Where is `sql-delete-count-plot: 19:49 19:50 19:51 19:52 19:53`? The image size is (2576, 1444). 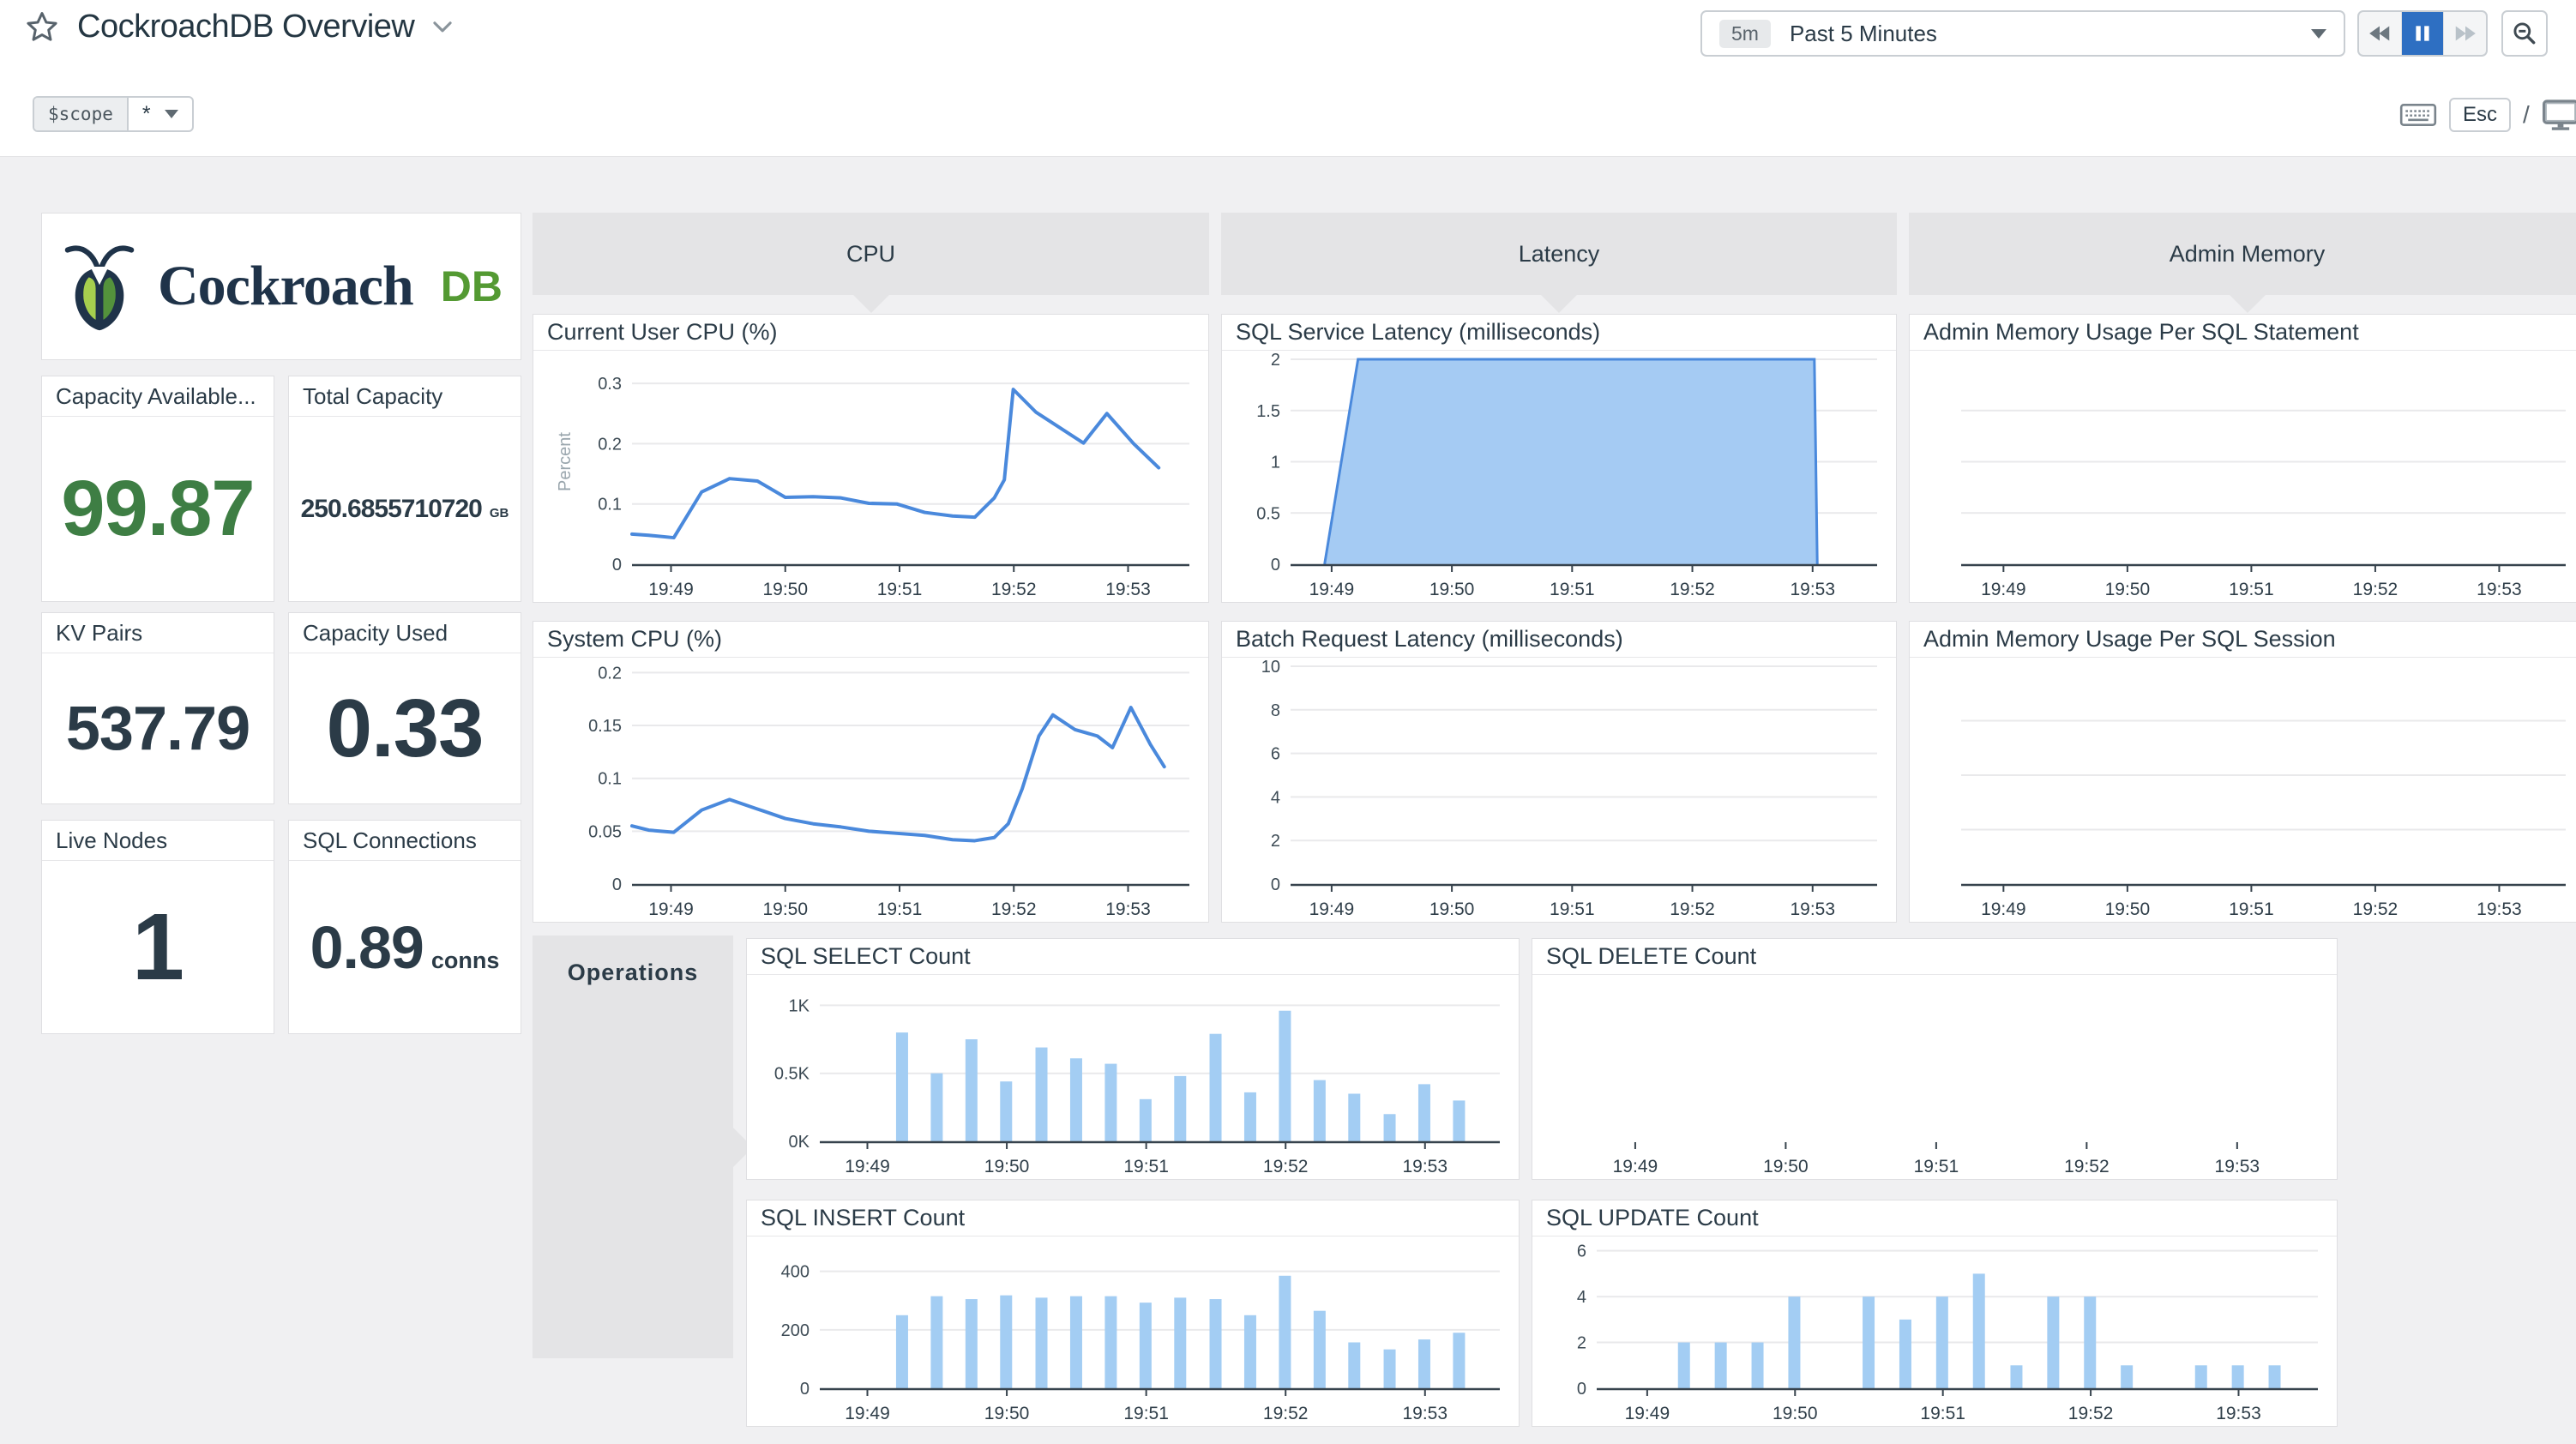
sql-delete-count-plot: 19:49 19:50 19:51 19:52 19:53 is located at coordinates (1934, 1077).